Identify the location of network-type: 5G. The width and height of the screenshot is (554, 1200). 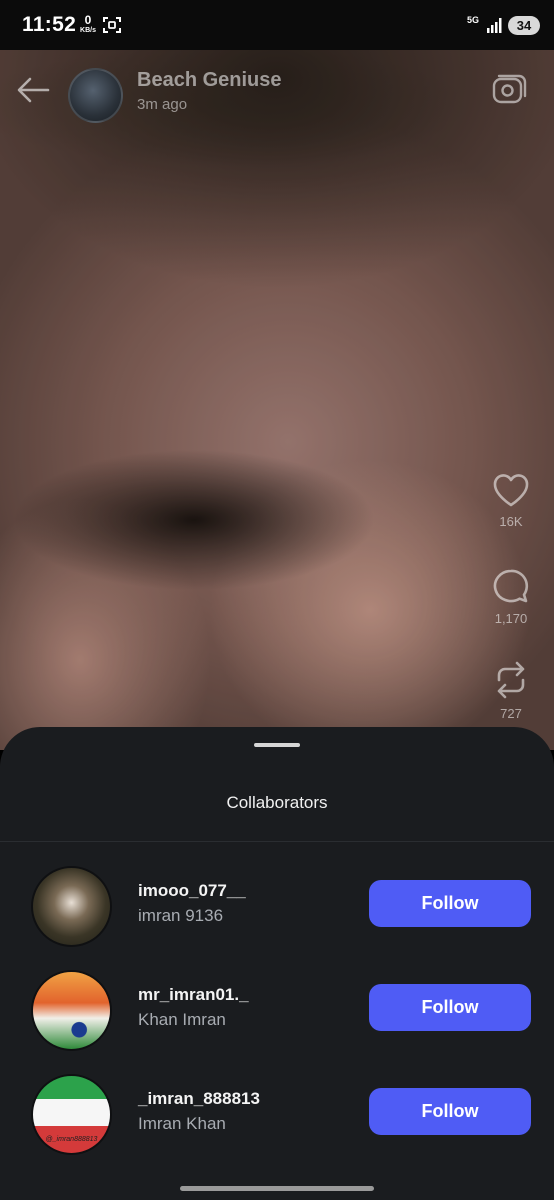
(473, 20).